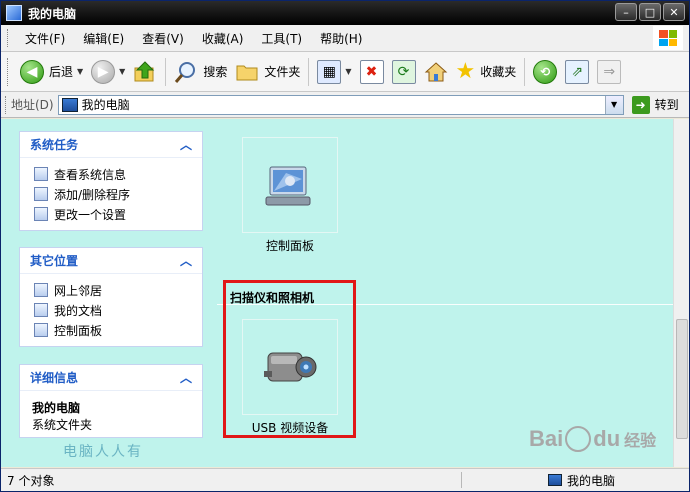  What do you see at coordinates (465, 71) in the screenshot?
I see `star-icon: ★` at bounding box center [465, 71].